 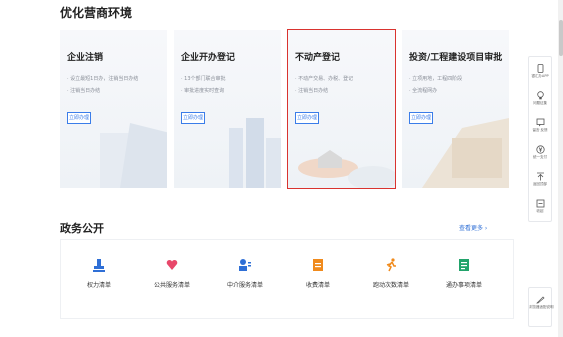 I want to click on gov-item-label: 通办事项清单, so click(x=463, y=285).